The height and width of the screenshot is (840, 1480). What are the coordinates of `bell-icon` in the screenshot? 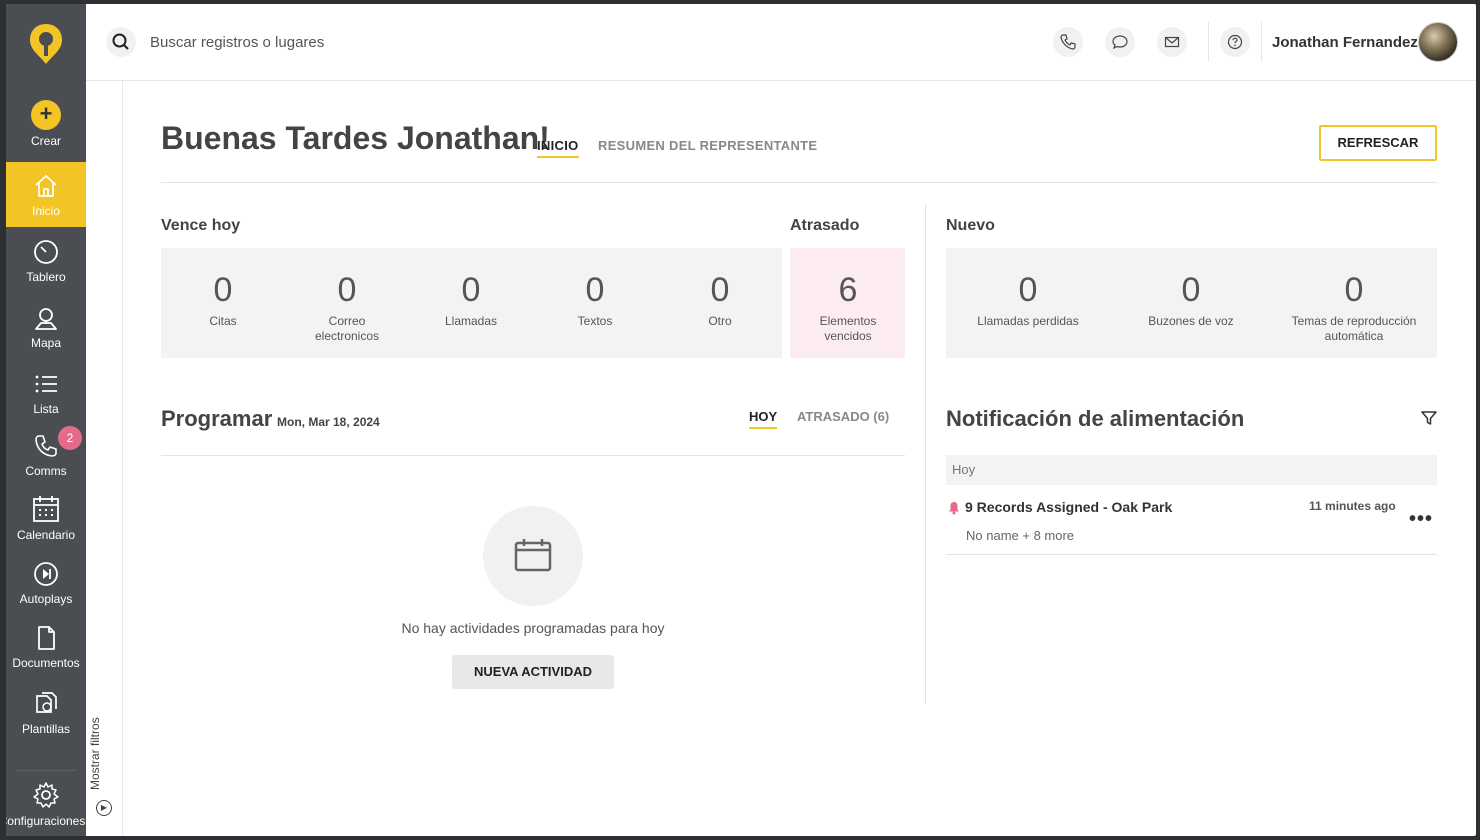 It's located at (954, 510).